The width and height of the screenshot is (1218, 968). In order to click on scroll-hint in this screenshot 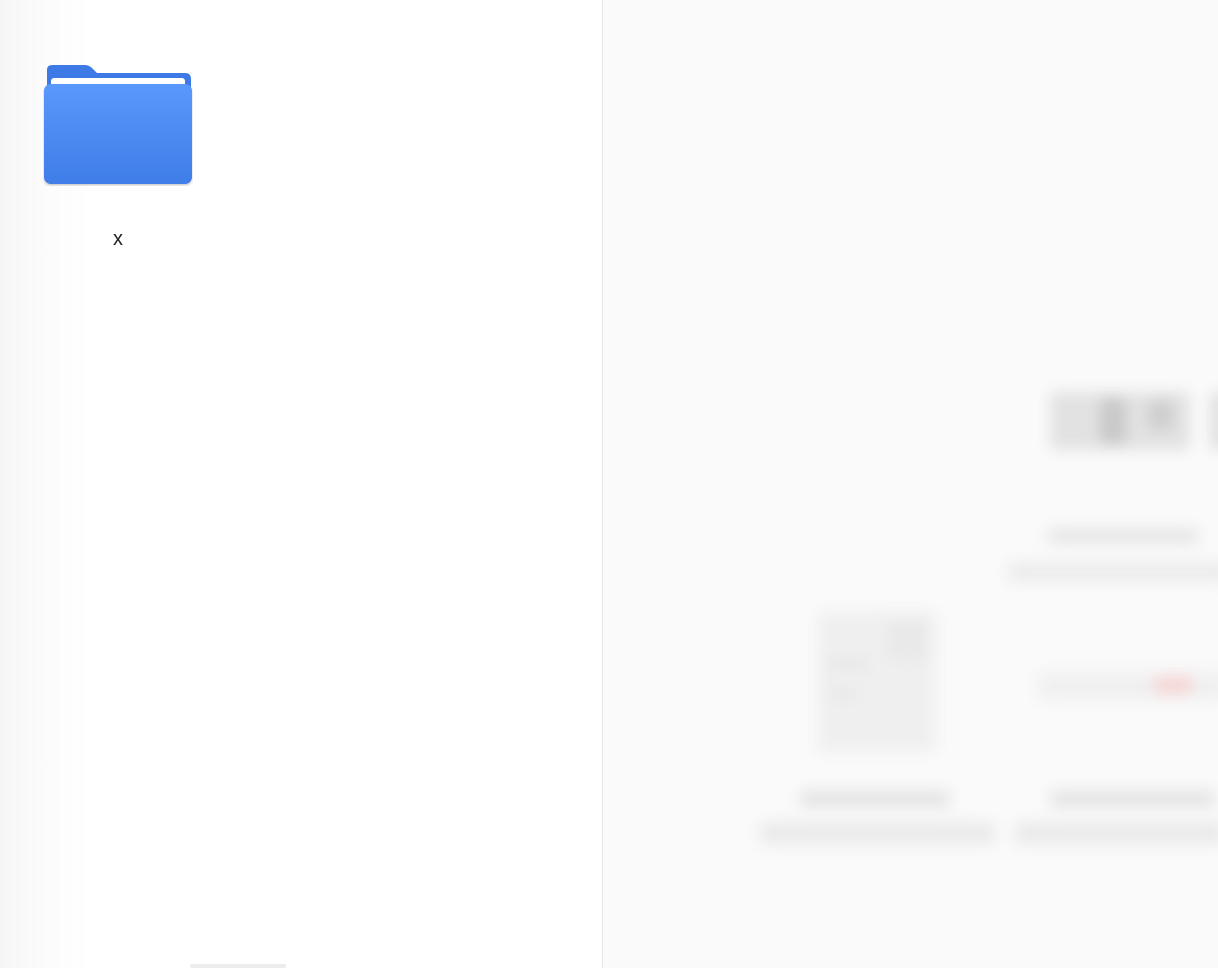, I will do `click(238, 966)`.